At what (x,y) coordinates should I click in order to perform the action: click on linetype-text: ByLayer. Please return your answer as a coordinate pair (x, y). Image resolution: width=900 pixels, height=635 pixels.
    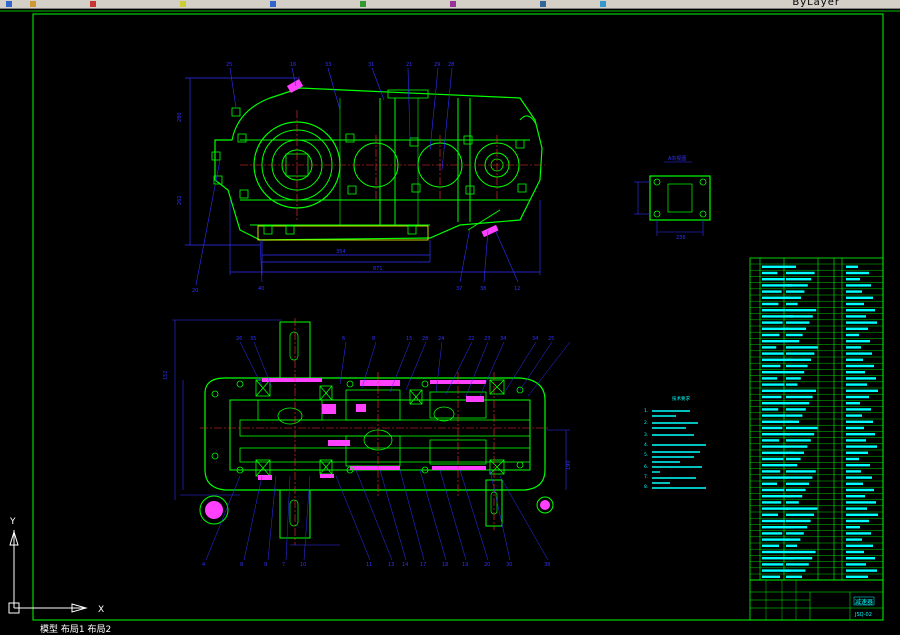
    Looking at the image, I should click on (816, 4).